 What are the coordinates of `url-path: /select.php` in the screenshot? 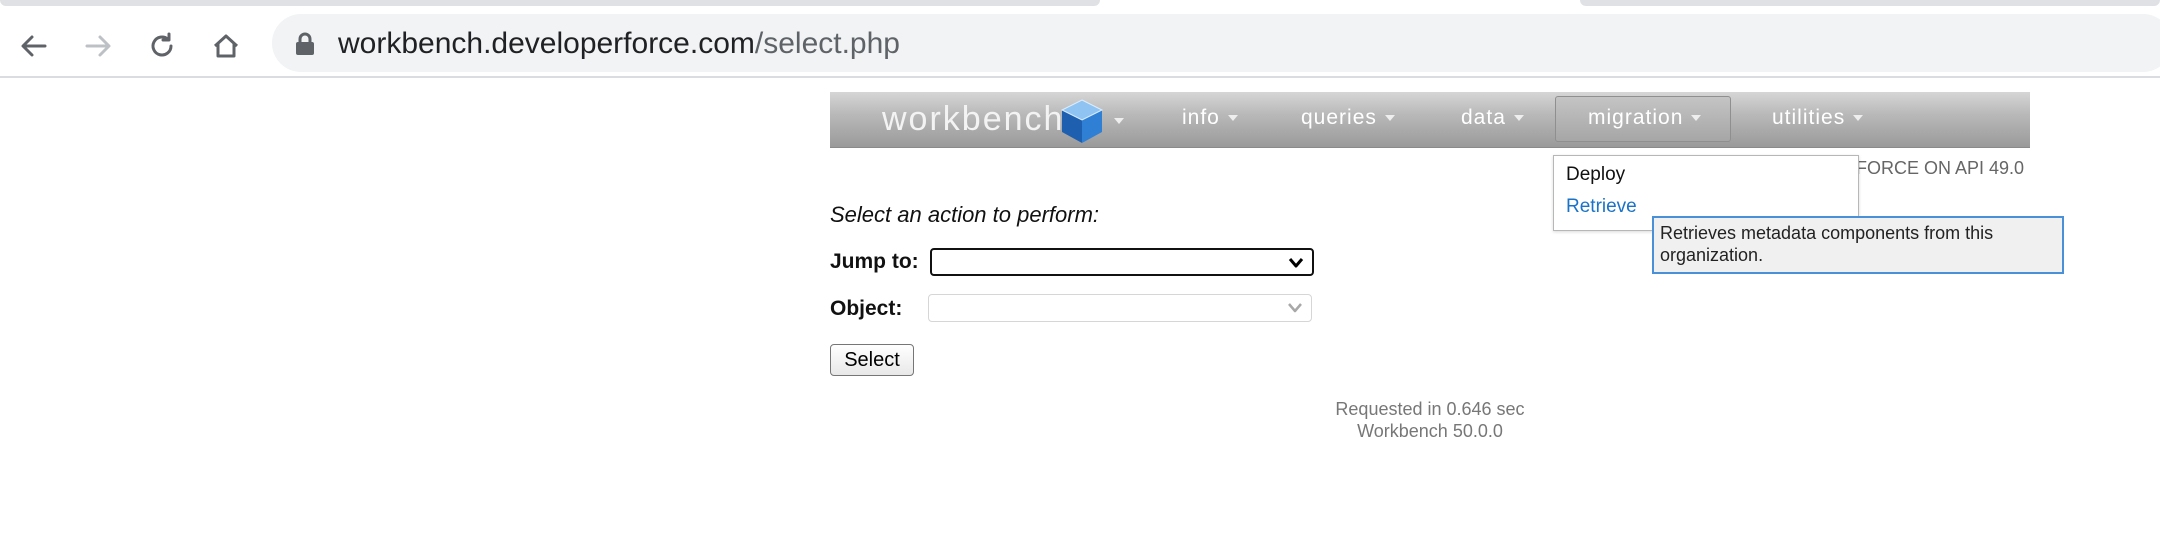 It's located at (827, 43).